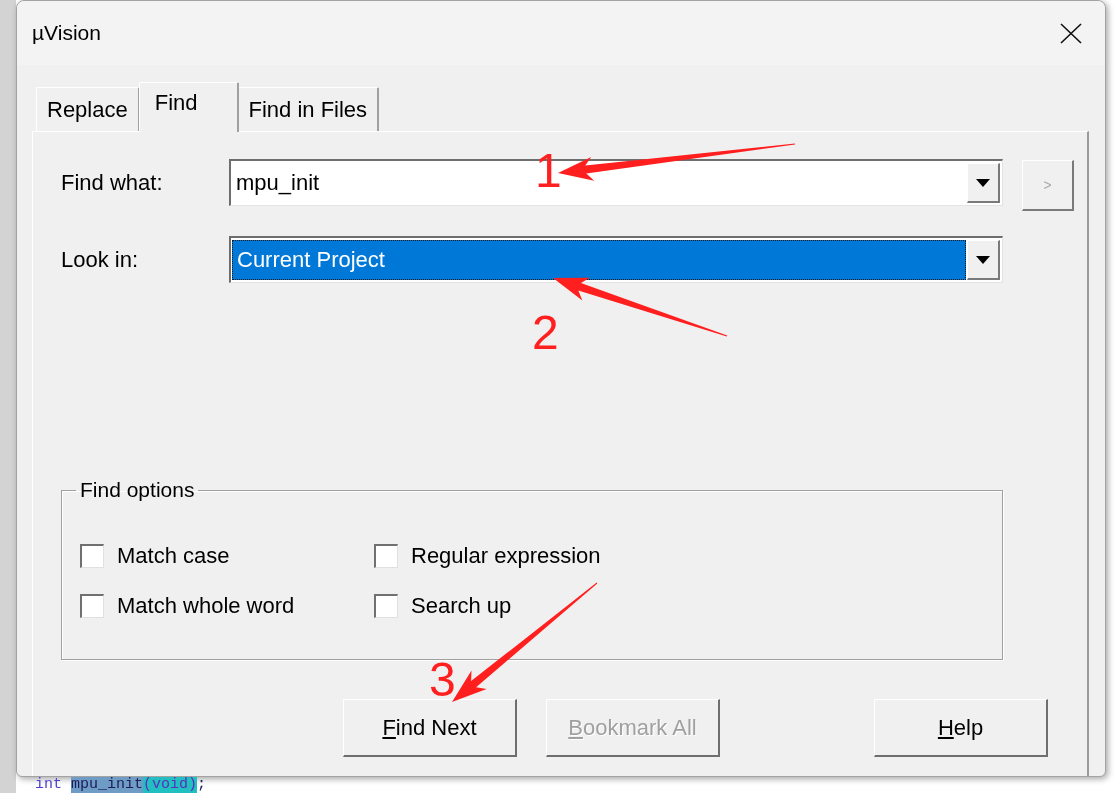  I want to click on dialog-button: Help, so click(961, 728).